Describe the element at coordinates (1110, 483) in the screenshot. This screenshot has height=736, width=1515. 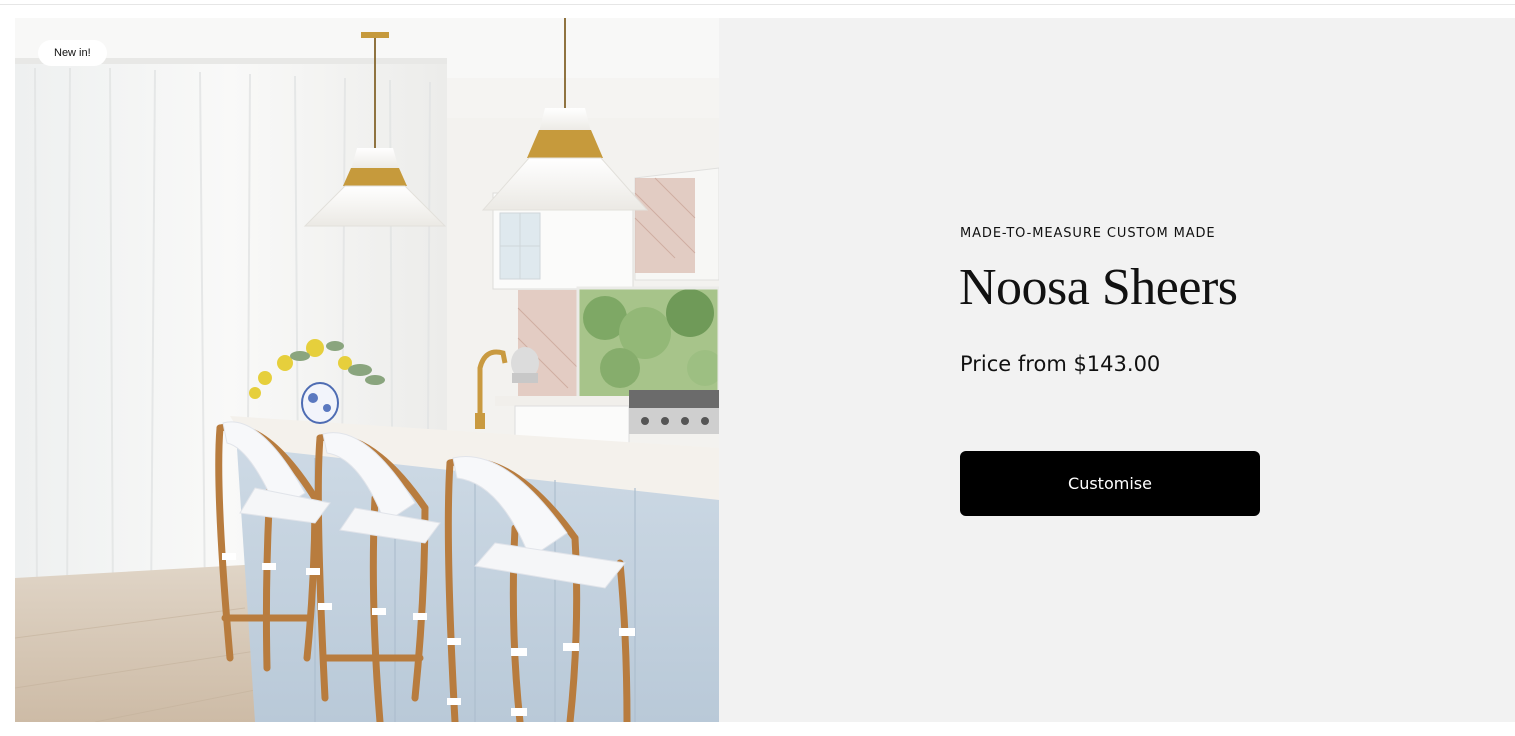
I see `customise-button: Customise` at that location.